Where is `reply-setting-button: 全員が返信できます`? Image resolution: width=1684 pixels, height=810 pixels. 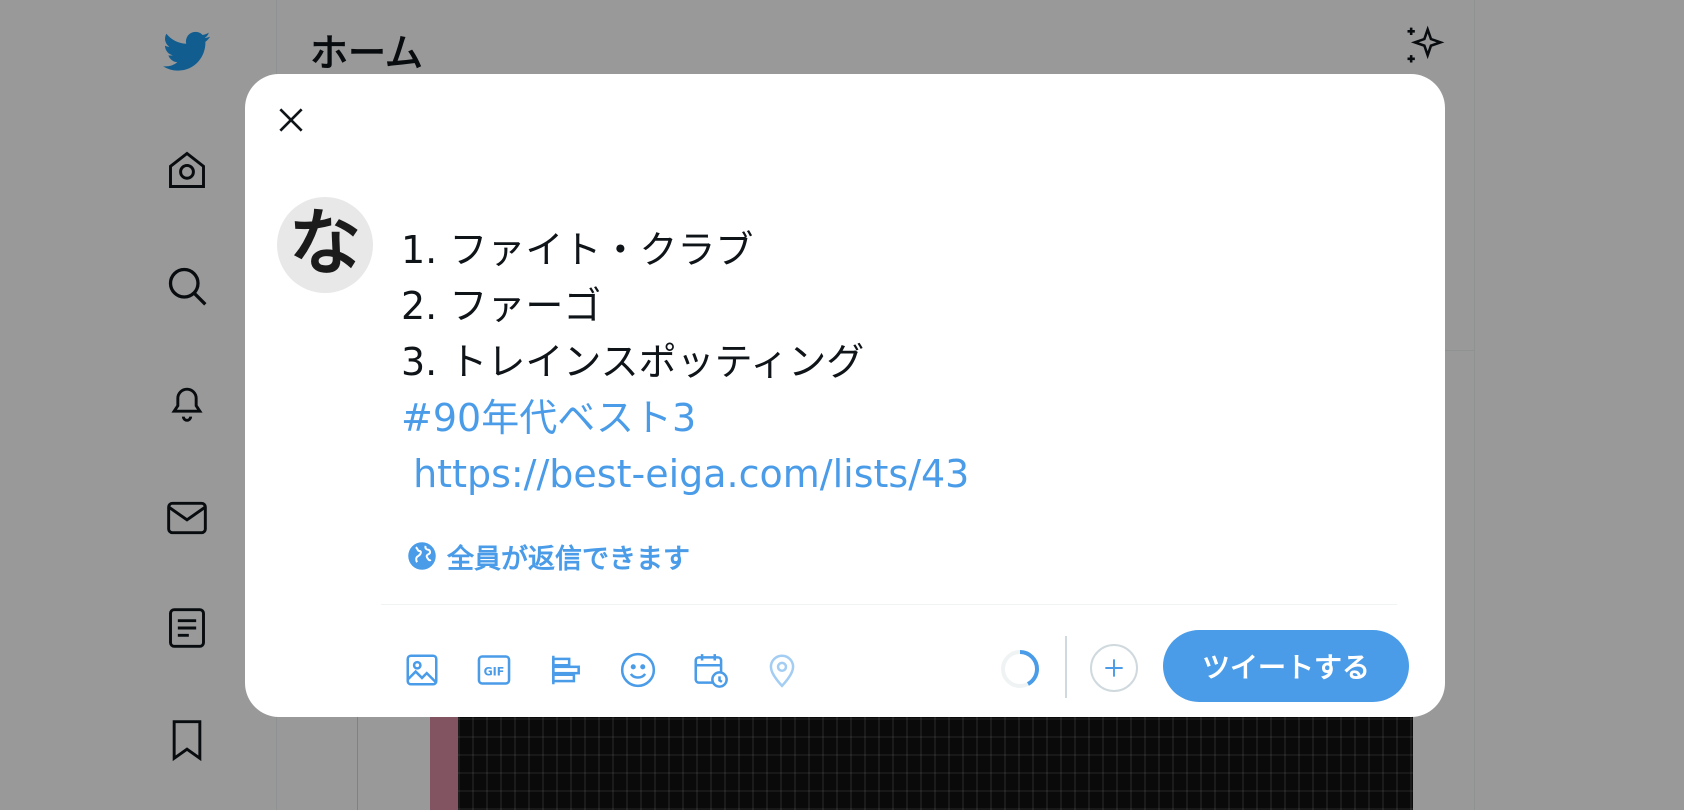 reply-setting-button: 全員が返信できます is located at coordinates (548, 556).